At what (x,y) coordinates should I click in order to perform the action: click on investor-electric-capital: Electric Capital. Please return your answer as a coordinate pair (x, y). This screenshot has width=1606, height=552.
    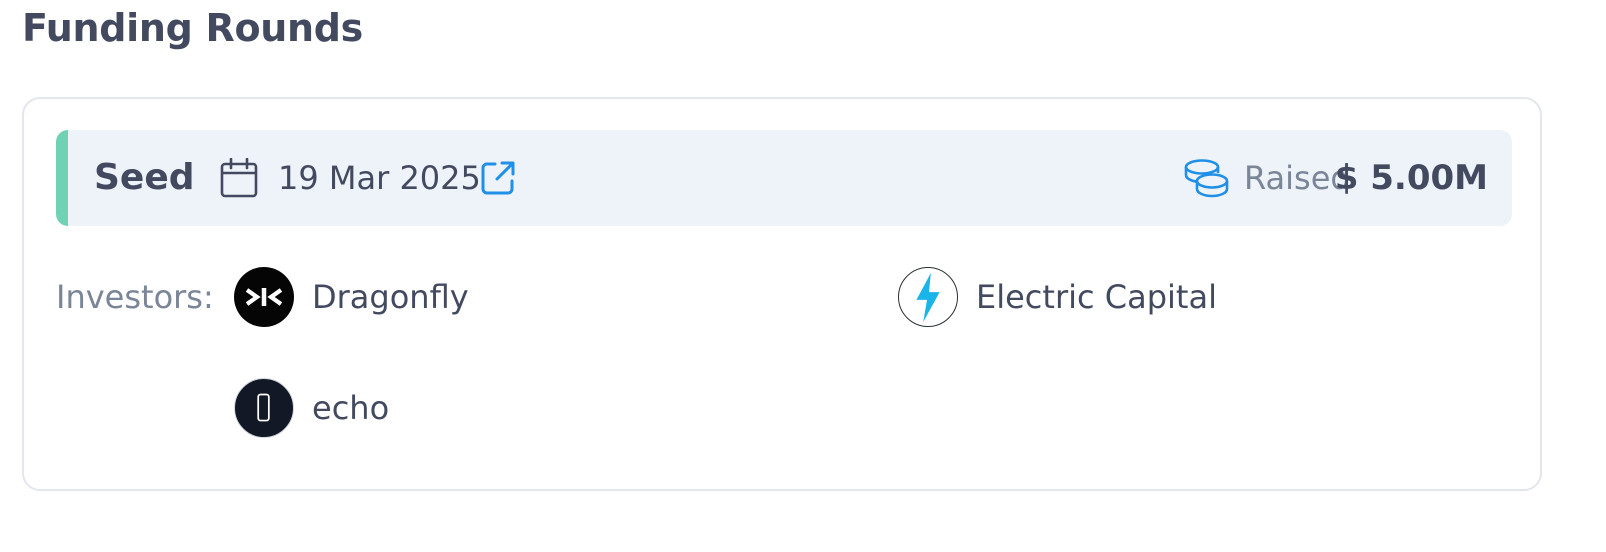
    Looking at the image, I should click on (1057, 297).